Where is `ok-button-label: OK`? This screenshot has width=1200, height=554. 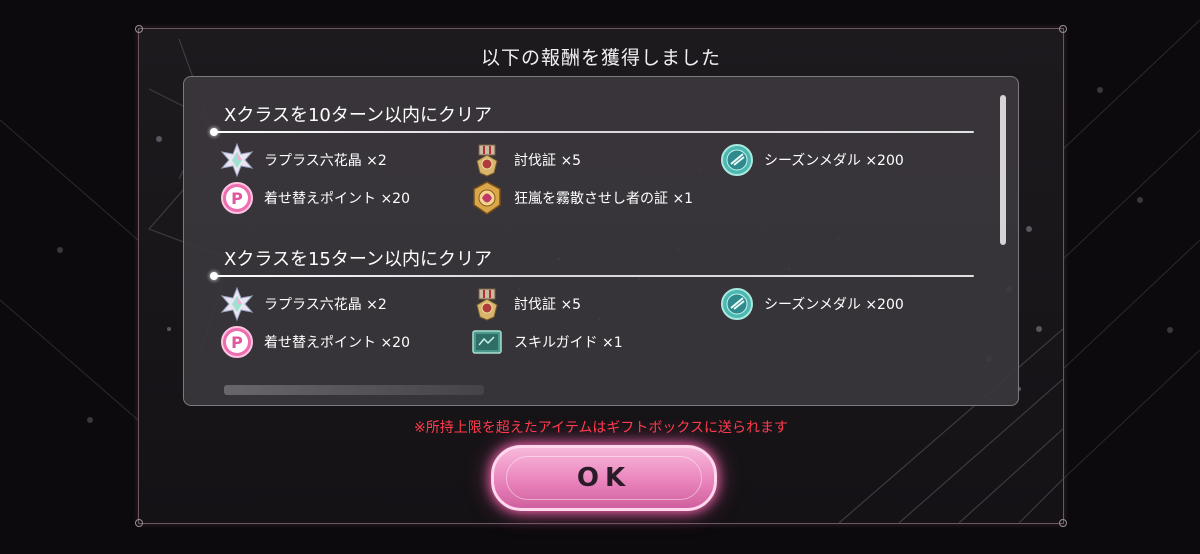 ok-button-label: OK is located at coordinates (604, 478).